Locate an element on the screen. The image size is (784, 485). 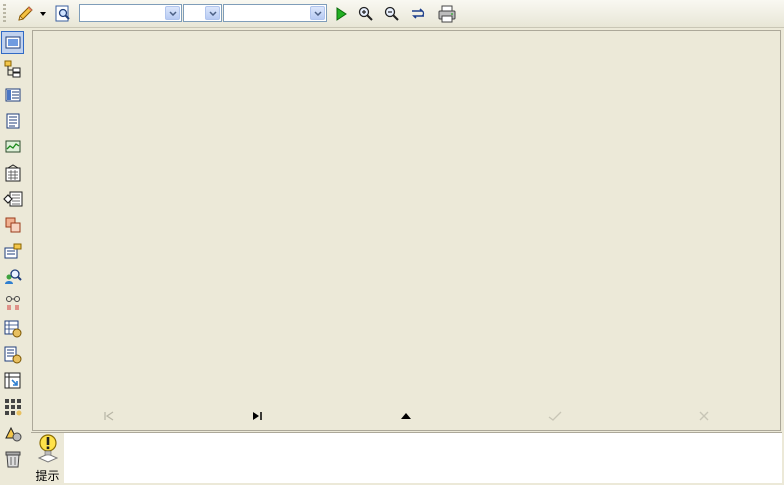
report-icon is located at coordinates (12, 172).